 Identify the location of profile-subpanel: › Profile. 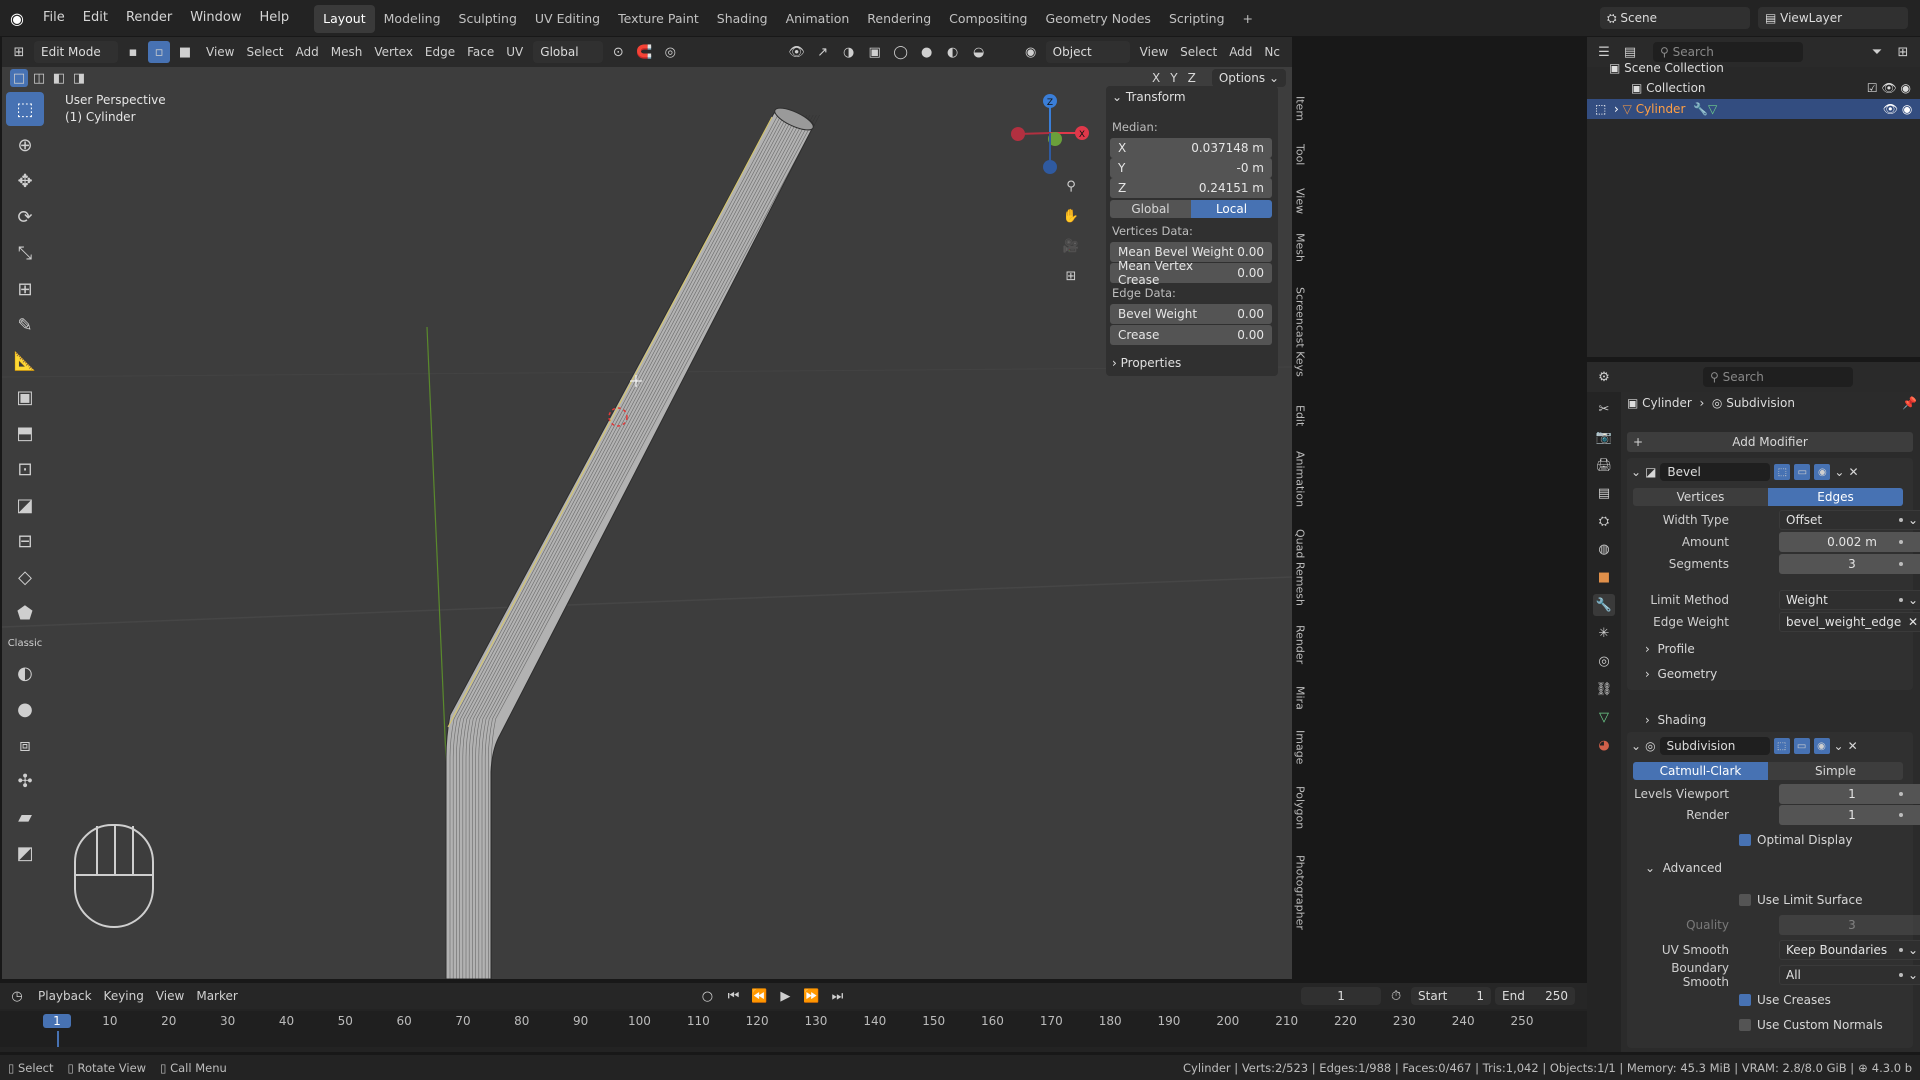
(1670, 649).